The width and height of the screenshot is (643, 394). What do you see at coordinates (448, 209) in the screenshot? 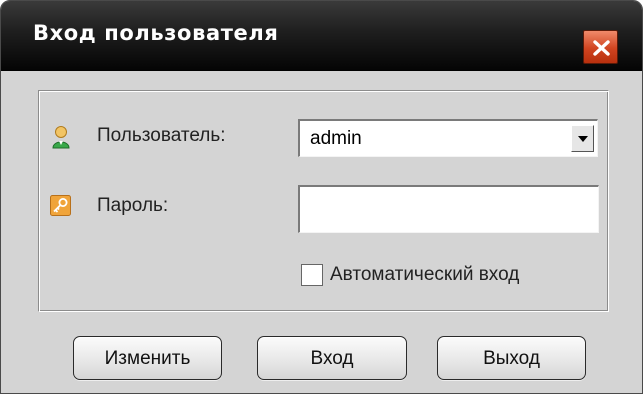
I see `password-input` at bounding box center [448, 209].